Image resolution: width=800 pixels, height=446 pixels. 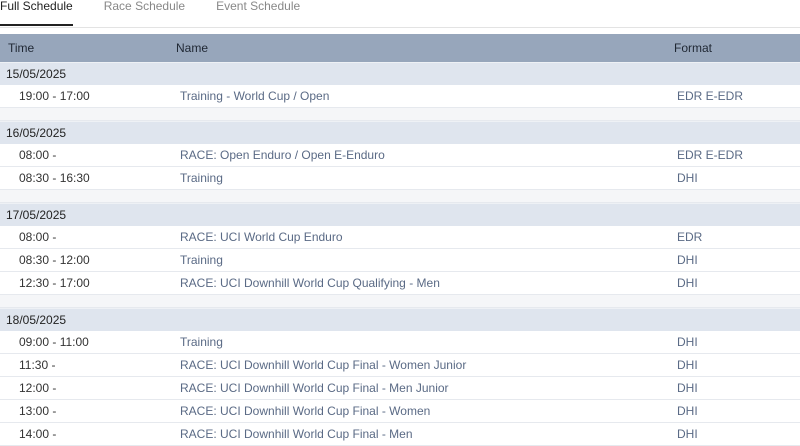 I want to click on header-format: Format, so click(x=693, y=48).